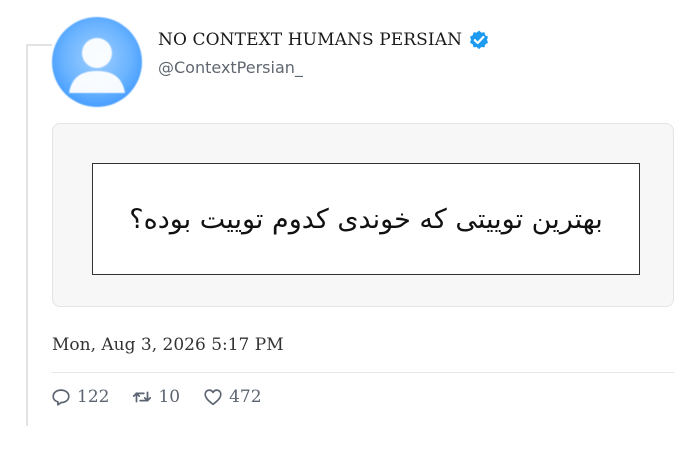  What do you see at coordinates (93, 397) in the screenshot?
I see `reply-count: 122` at bounding box center [93, 397].